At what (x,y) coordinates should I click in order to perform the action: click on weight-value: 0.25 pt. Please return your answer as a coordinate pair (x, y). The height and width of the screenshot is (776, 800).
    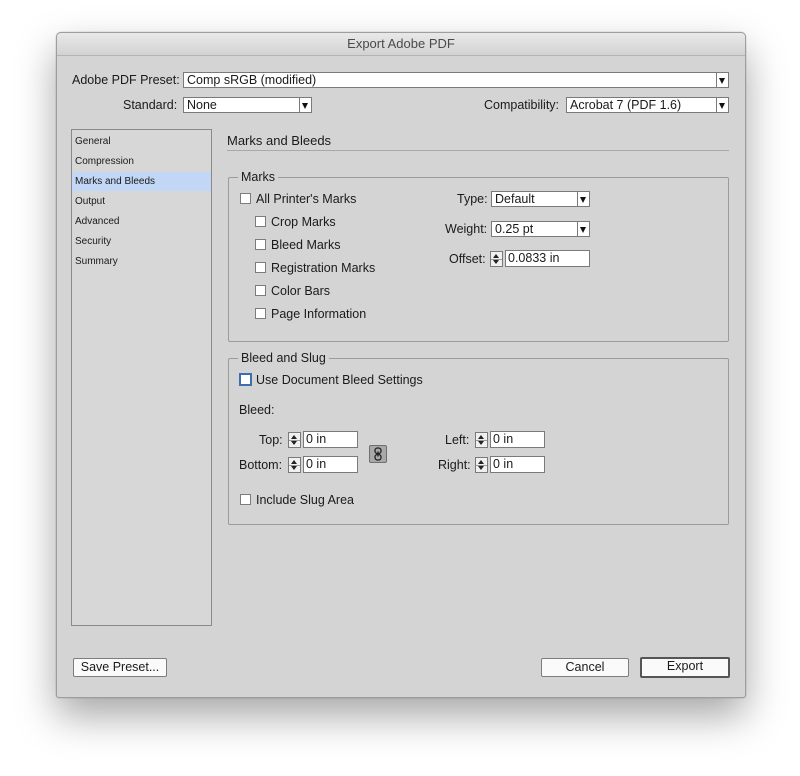
    Looking at the image, I should click on (514, 229).